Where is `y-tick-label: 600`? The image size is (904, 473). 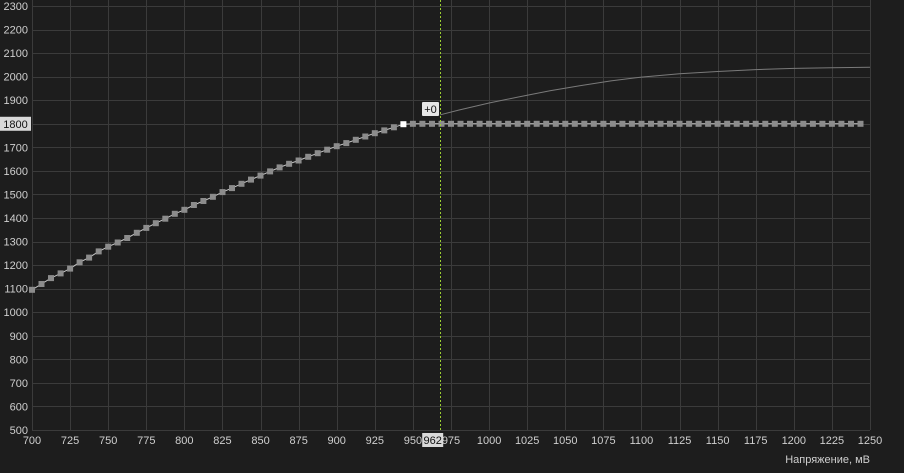 y-tick-label: 600 is located at coordinates (19, 407).